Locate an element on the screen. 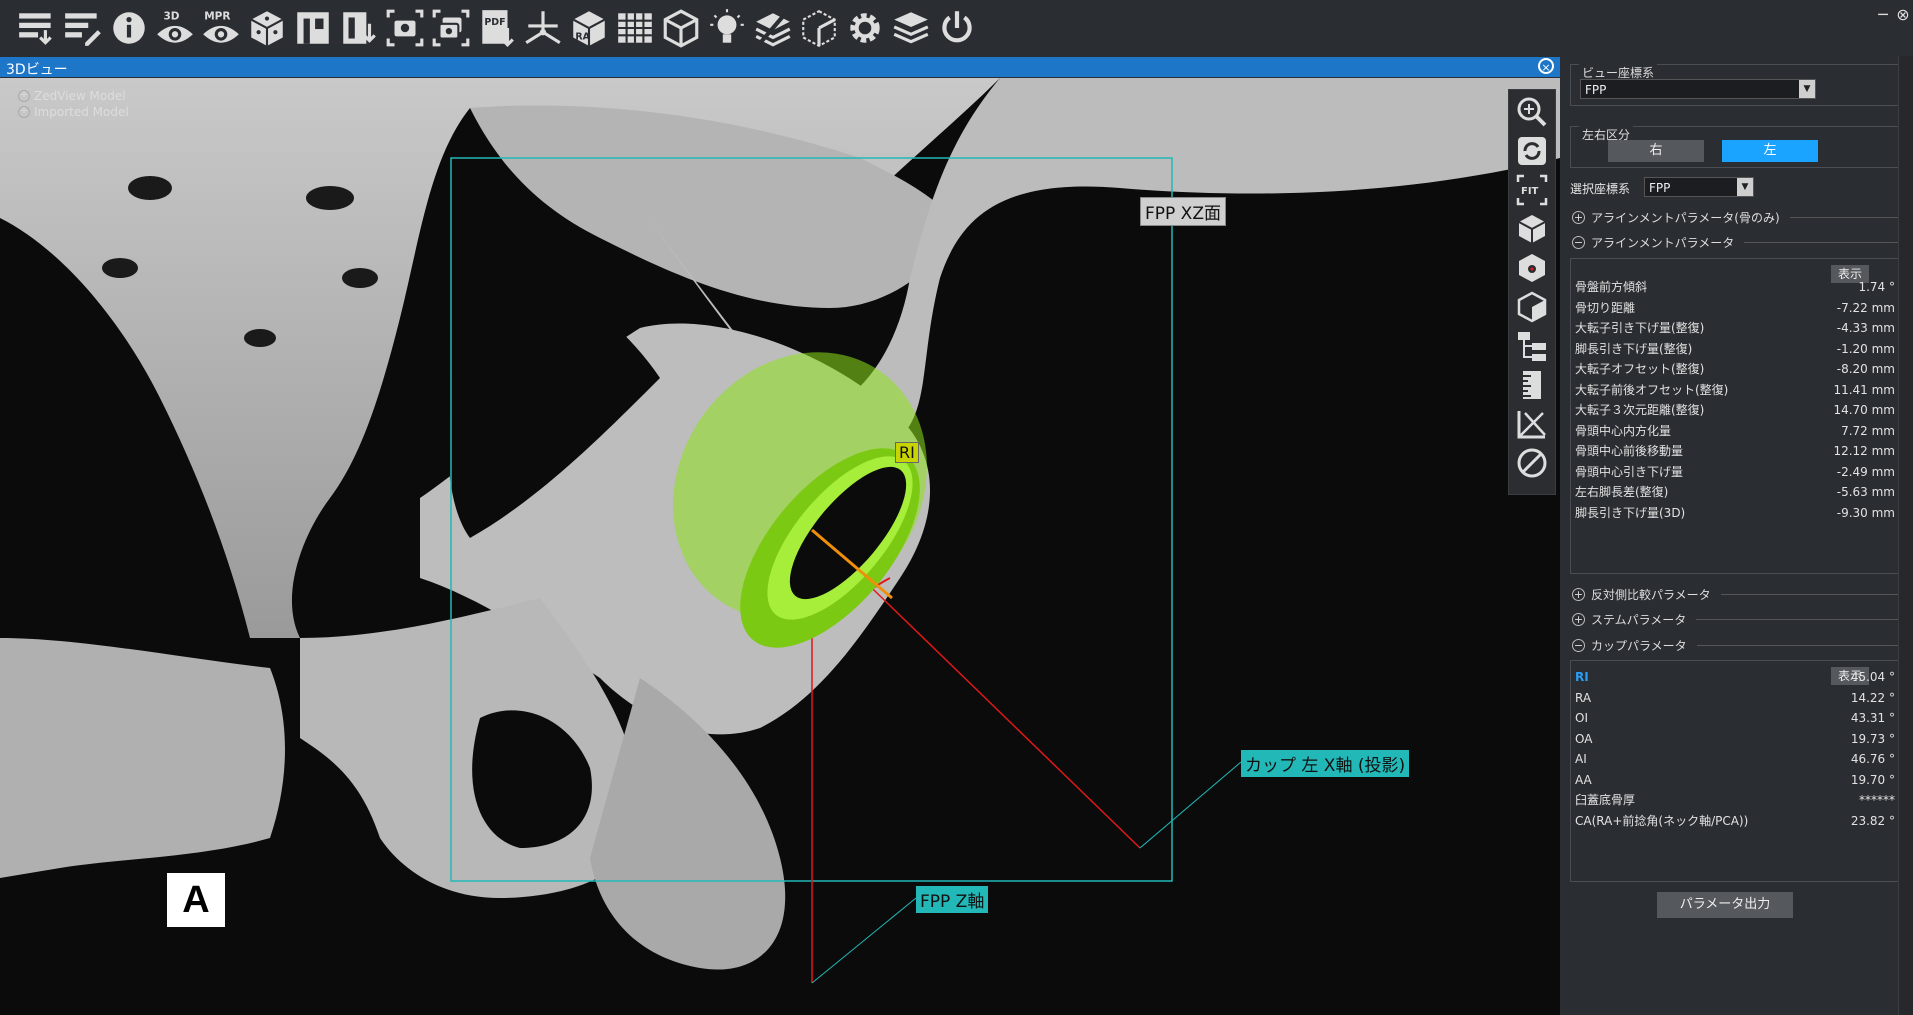 The width and height of the screenshot is (1913, 1015). zoom-icon is located at coordinates (1532, 112).